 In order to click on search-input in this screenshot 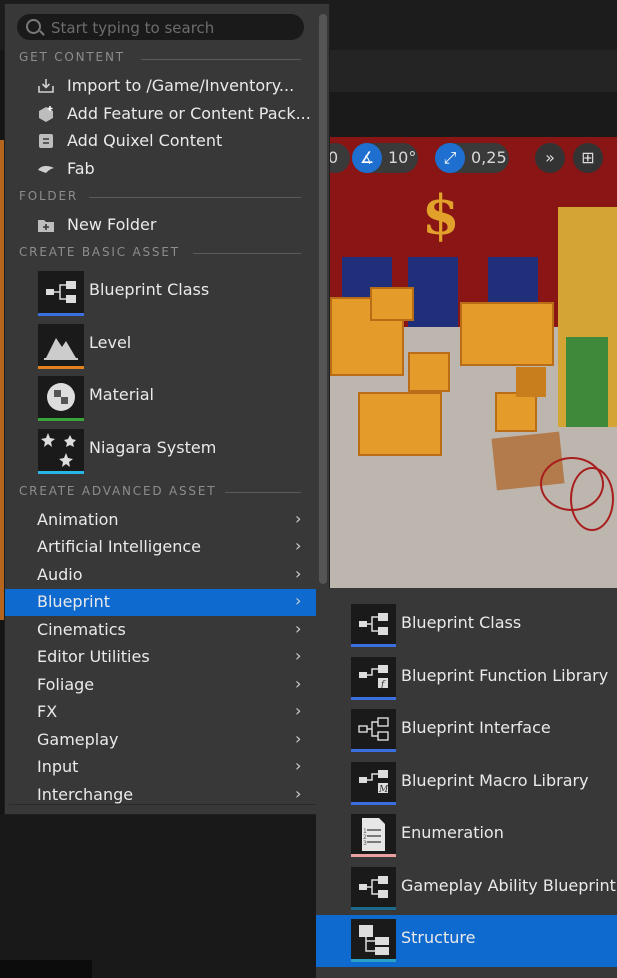, I will do `click(176, 28)`.